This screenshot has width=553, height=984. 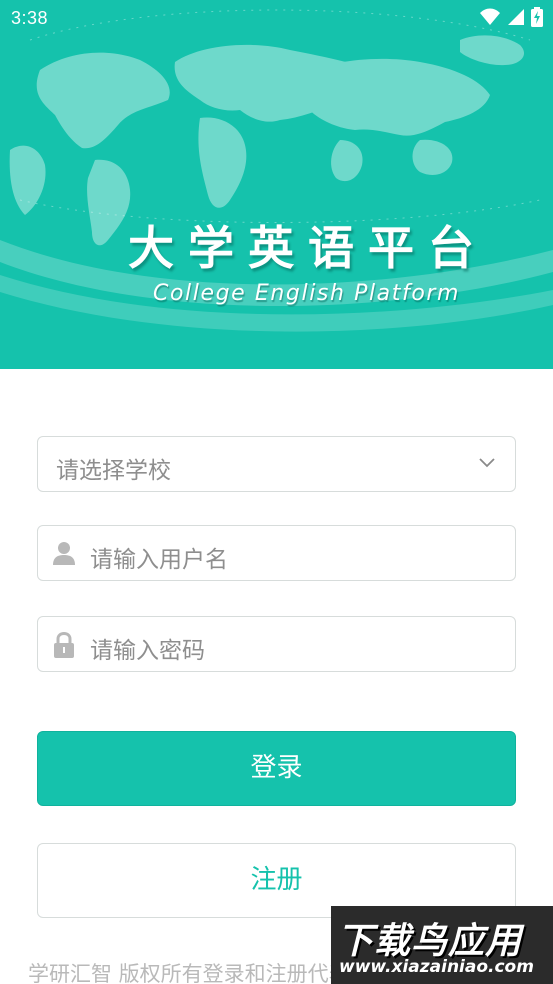 I want to click on status-icons, so click(x=511, y=17).